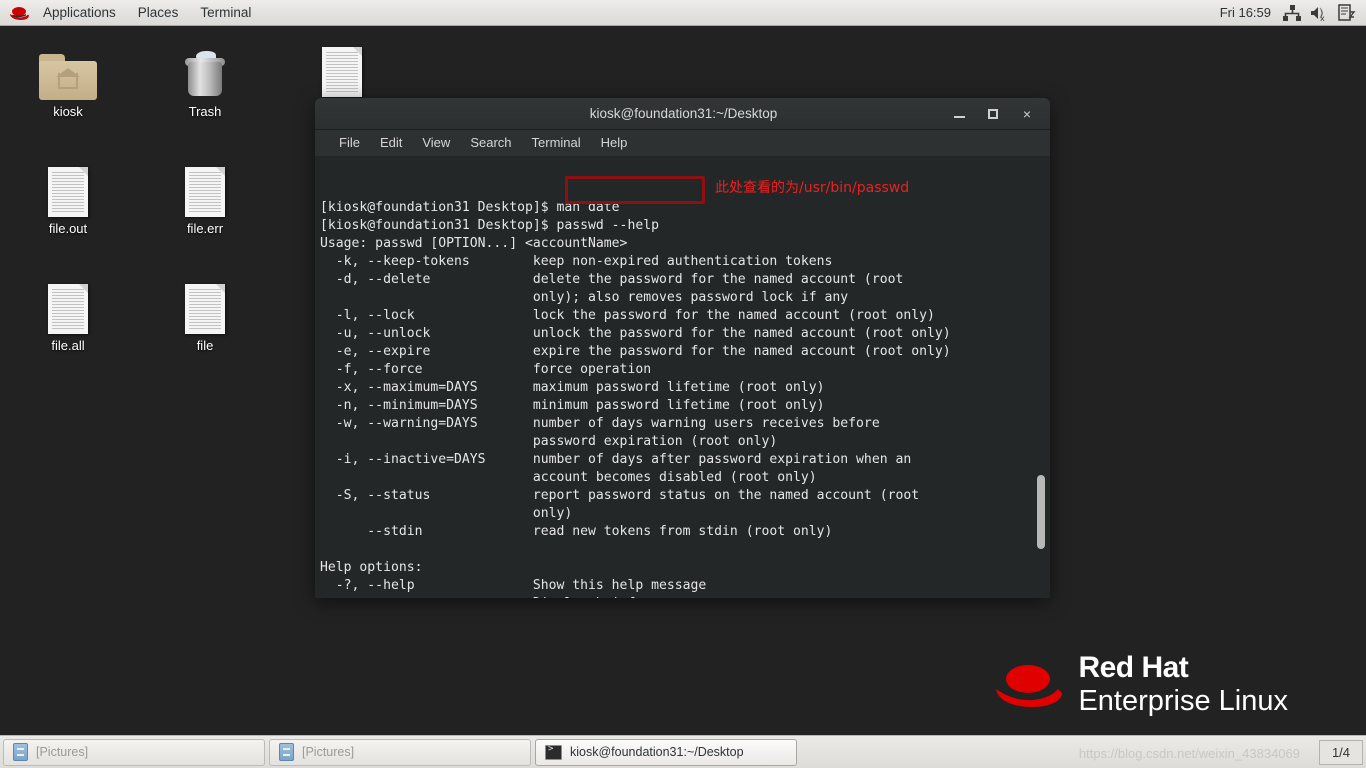 This screenshot has height=768, width=1366. What do you see at coordinates (1041, 512) in the screenshot?
I see `terminal-scrollbar-thumb` at bounding box center [1041, 512].